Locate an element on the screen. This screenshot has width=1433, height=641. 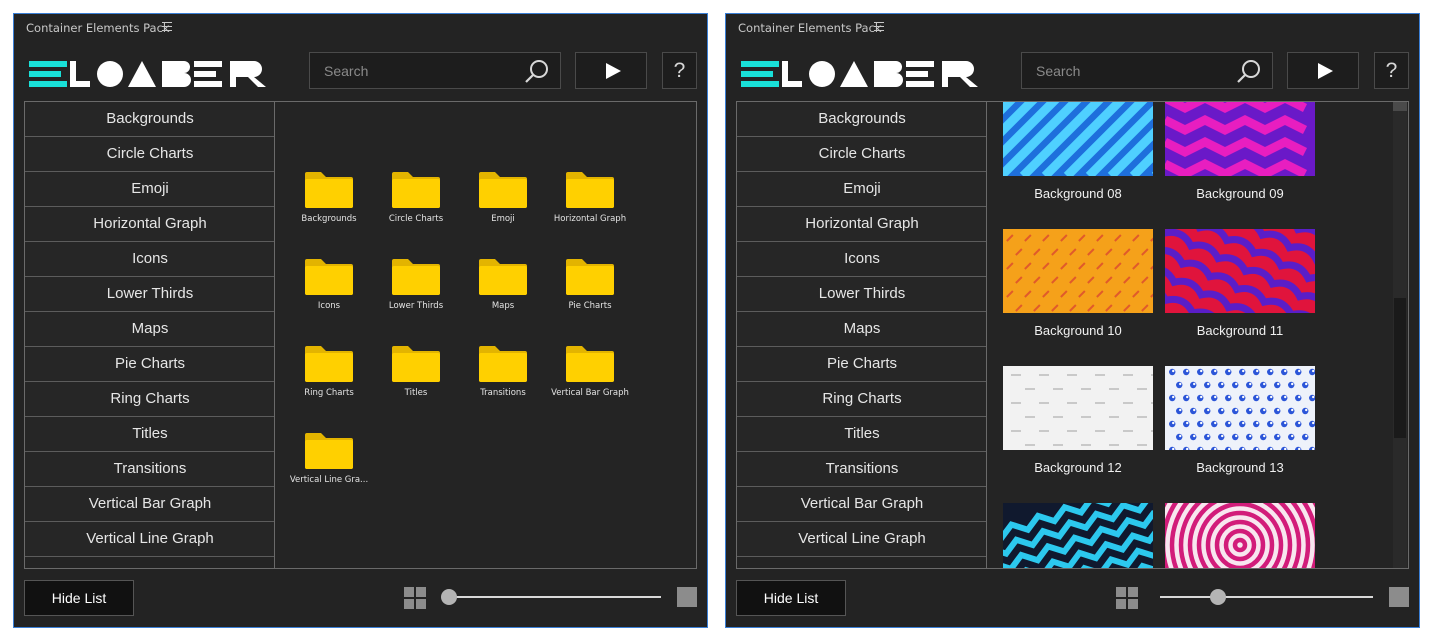
thumbnail-item: Background 12 is located at coordinates (1078, 420).